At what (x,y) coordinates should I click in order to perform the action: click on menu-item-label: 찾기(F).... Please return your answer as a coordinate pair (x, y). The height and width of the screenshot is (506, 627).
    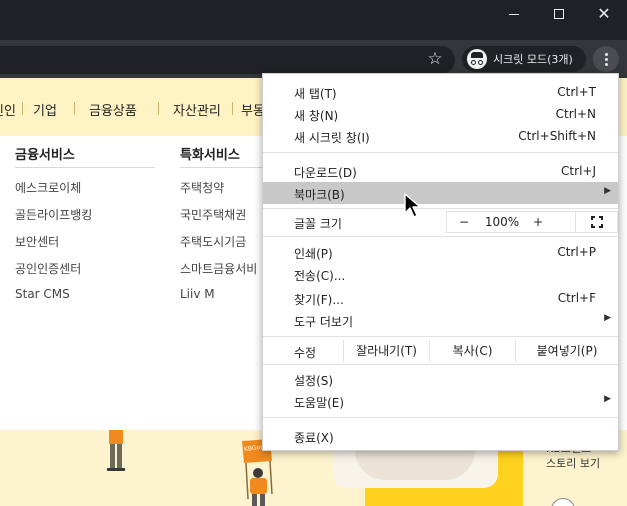
    Looking at the image, I should click on (319, 300).